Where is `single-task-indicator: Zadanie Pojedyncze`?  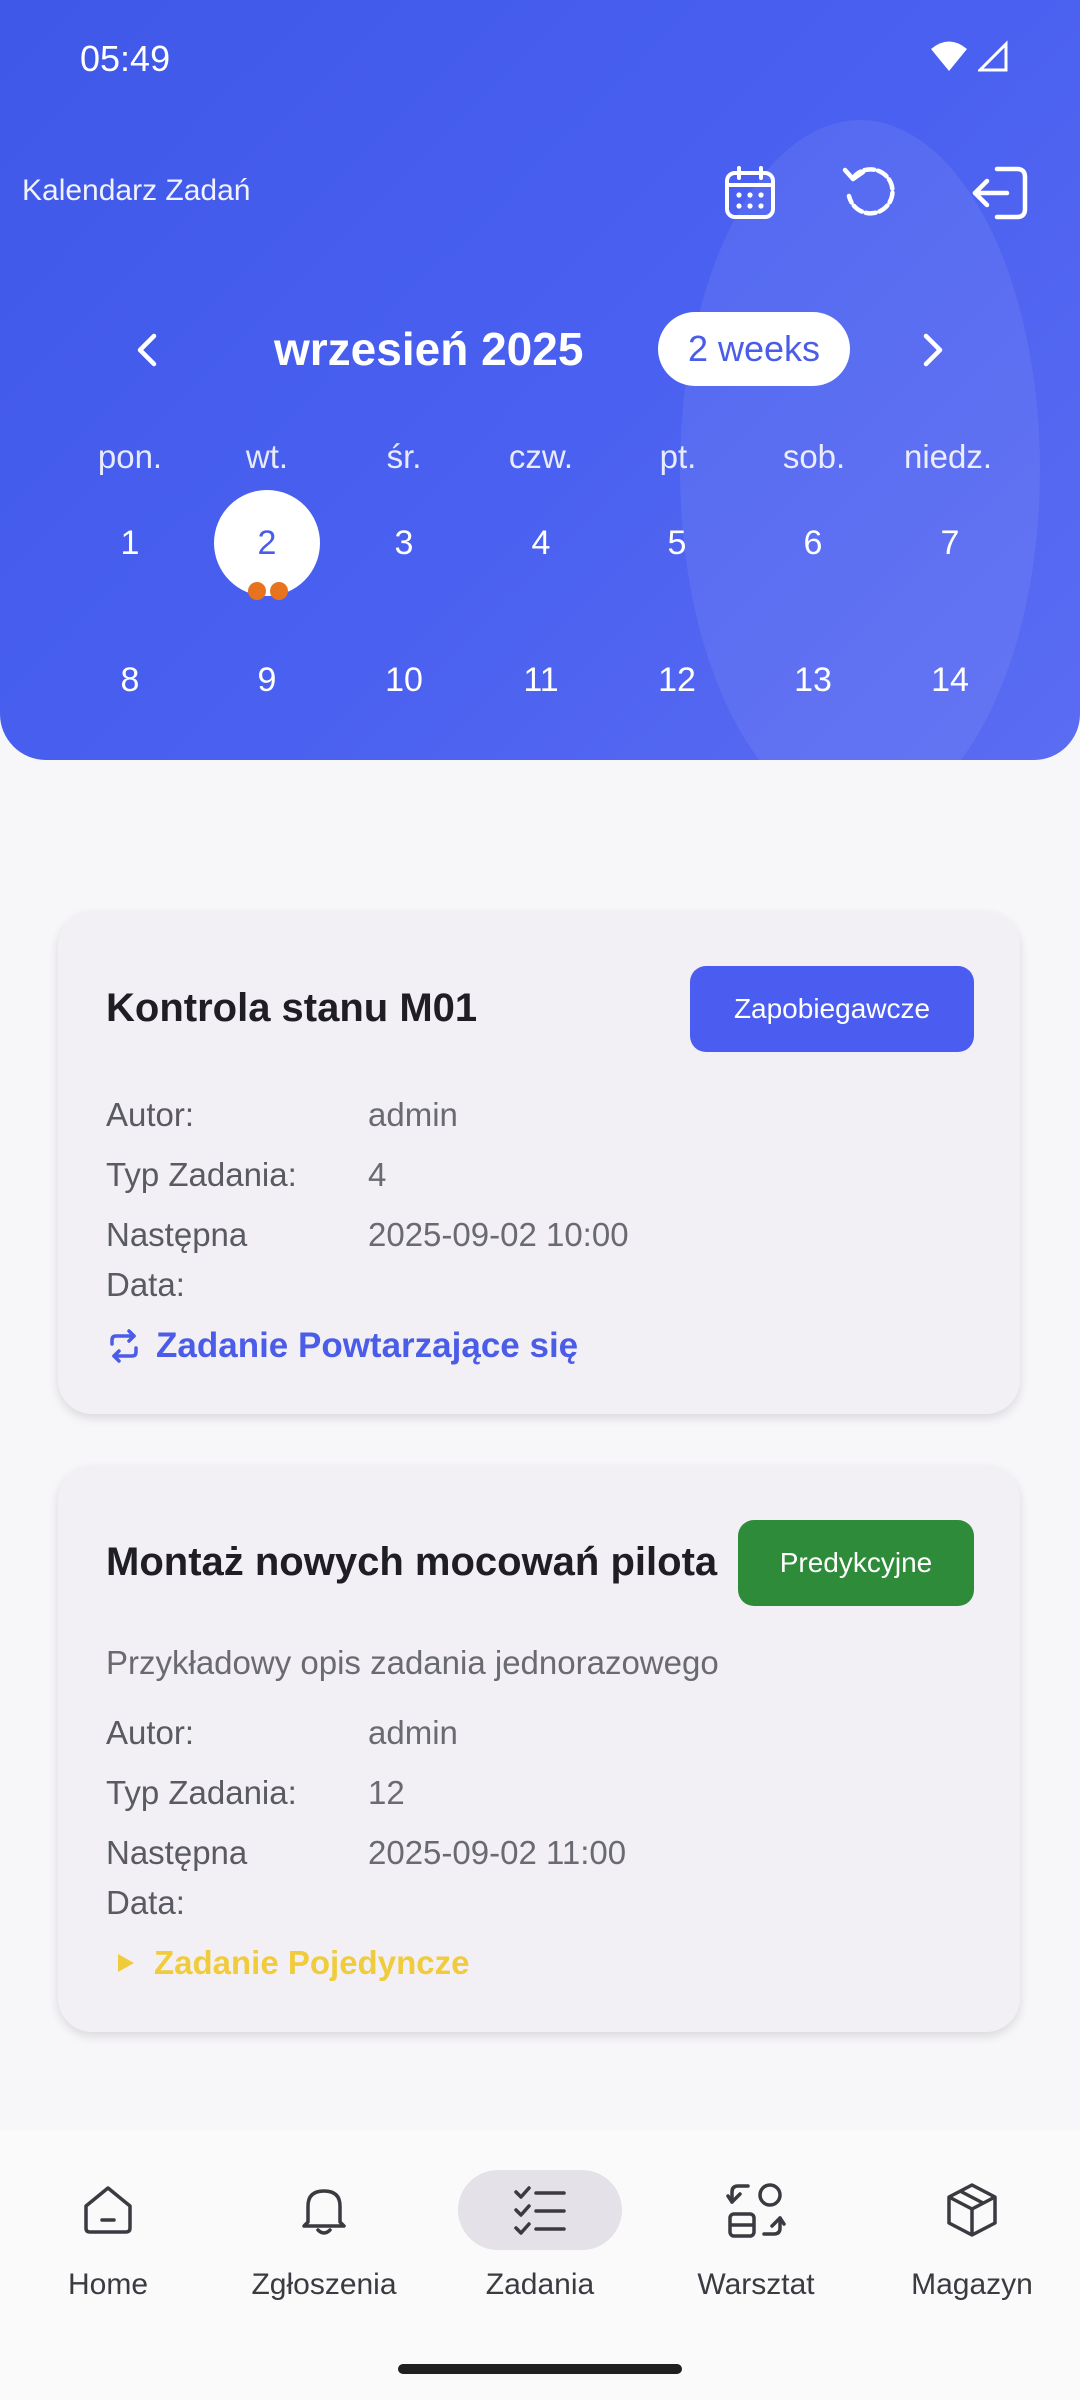
single-task-indicator: Zadanie Pojedyncze is located at coordinates (292, 1963).